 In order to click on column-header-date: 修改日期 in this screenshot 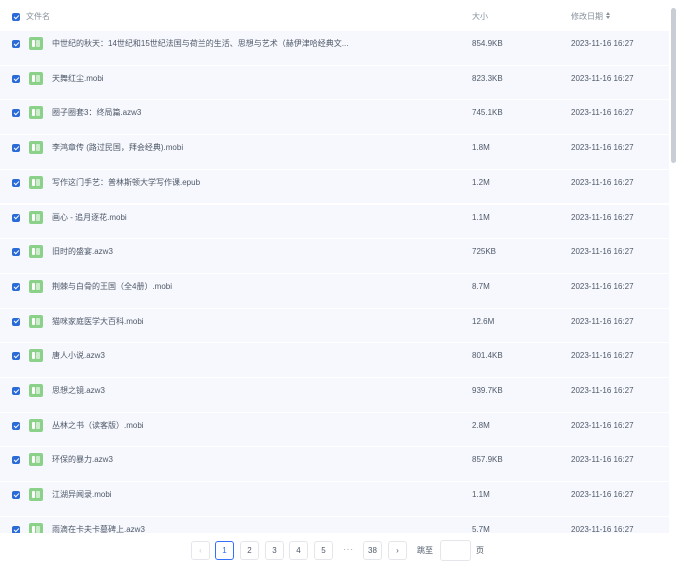, I will do `click(591, 17)`.